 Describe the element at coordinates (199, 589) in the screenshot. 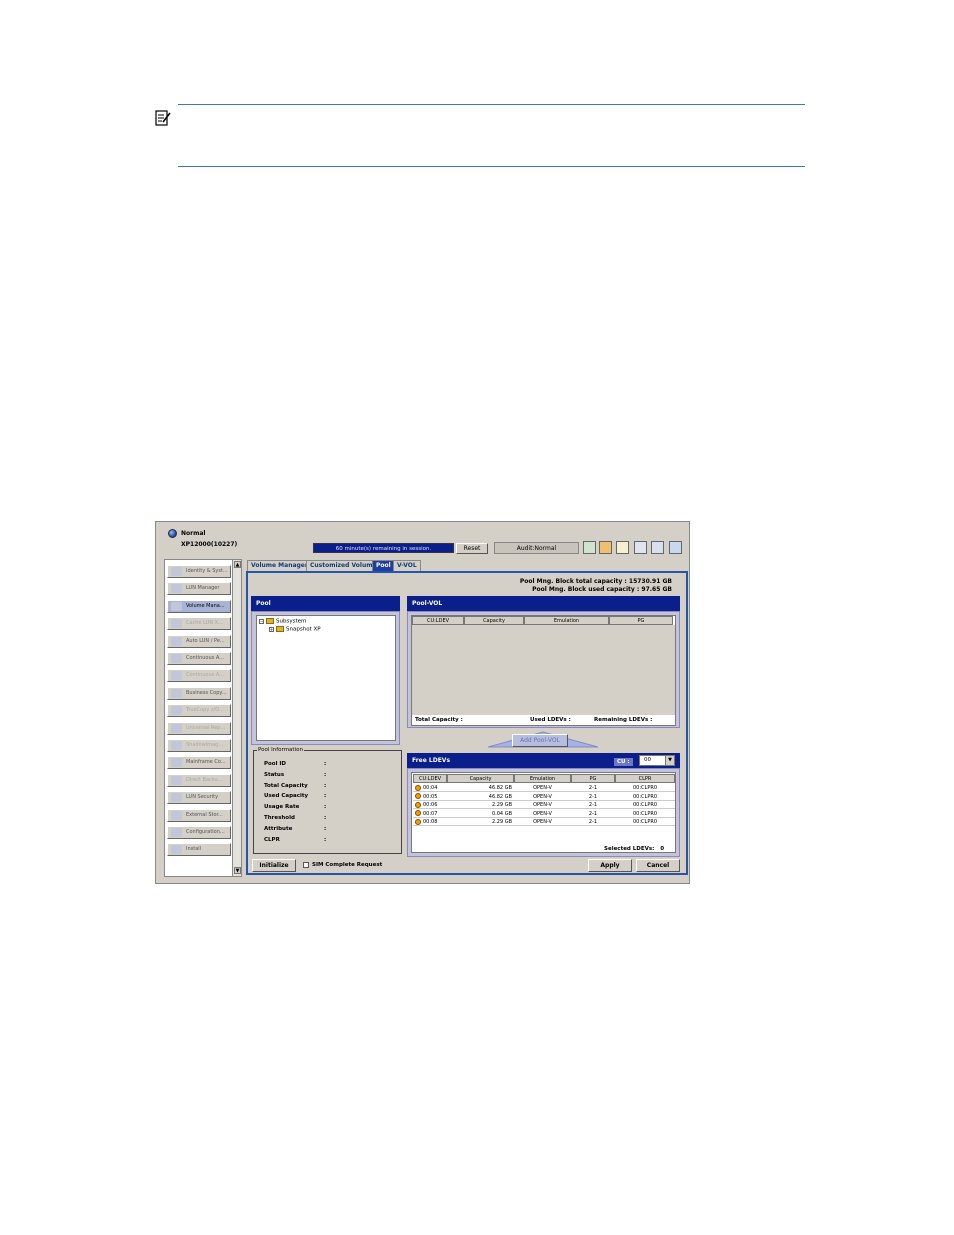

I see `sidebar-item: LUN Manager` at that location.